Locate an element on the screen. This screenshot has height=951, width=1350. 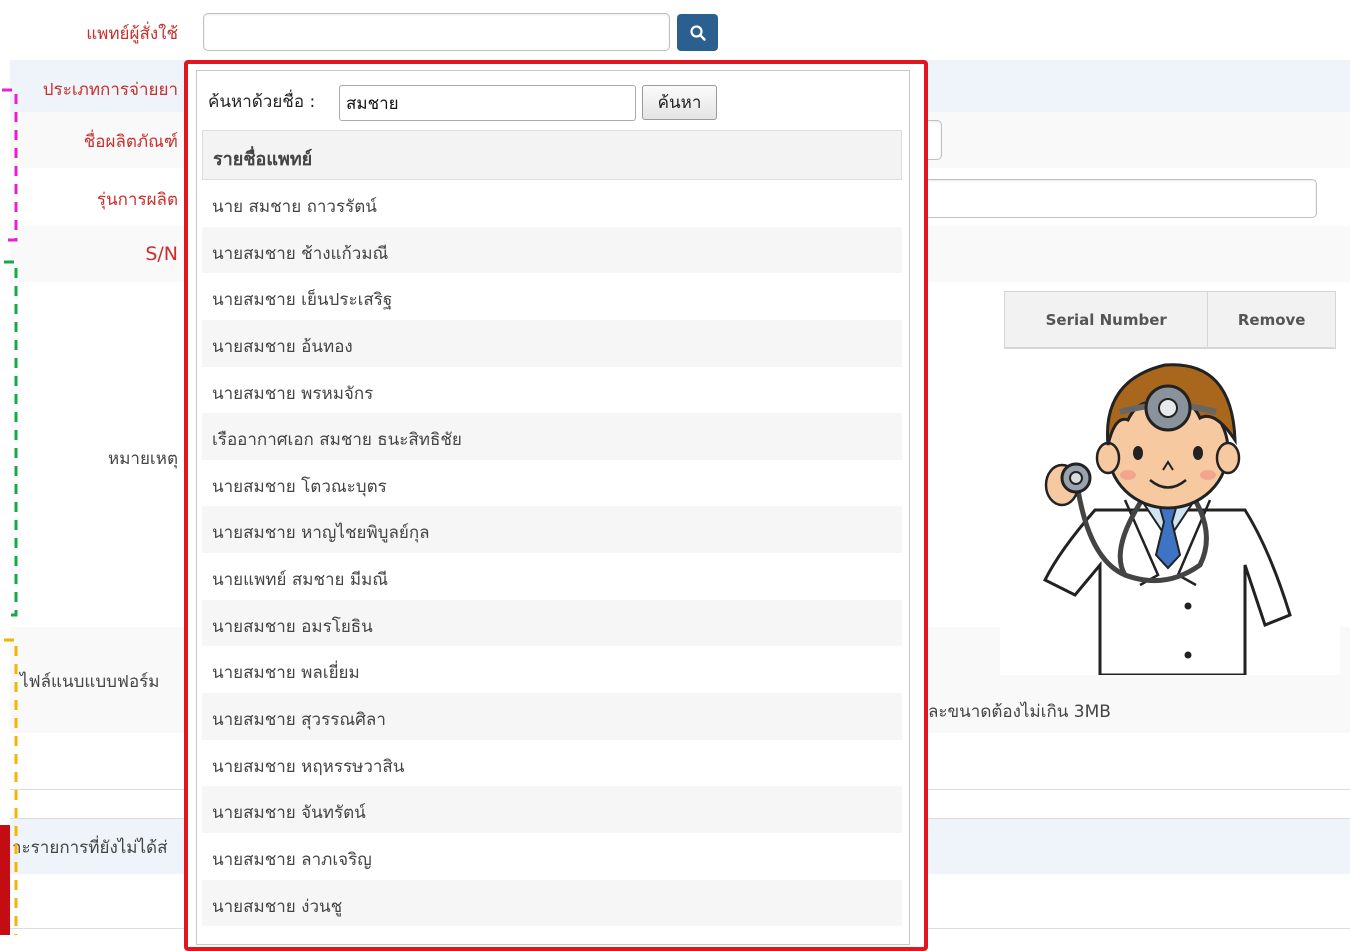
doctor-list-header: รายชื่อแพทย์ is located at coordinates (552, 155).